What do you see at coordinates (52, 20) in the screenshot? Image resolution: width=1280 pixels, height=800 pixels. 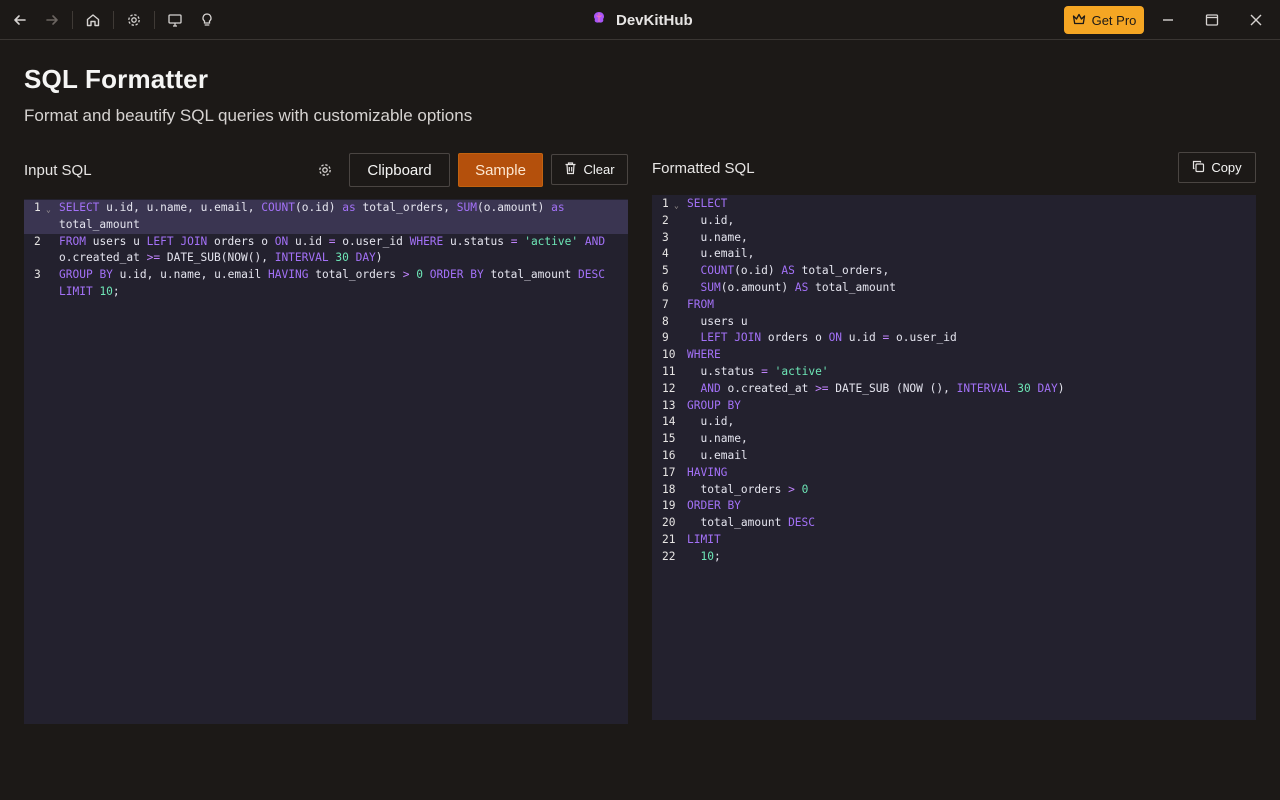 I see `arrow-right-icon` at bounding box center [52, 20].